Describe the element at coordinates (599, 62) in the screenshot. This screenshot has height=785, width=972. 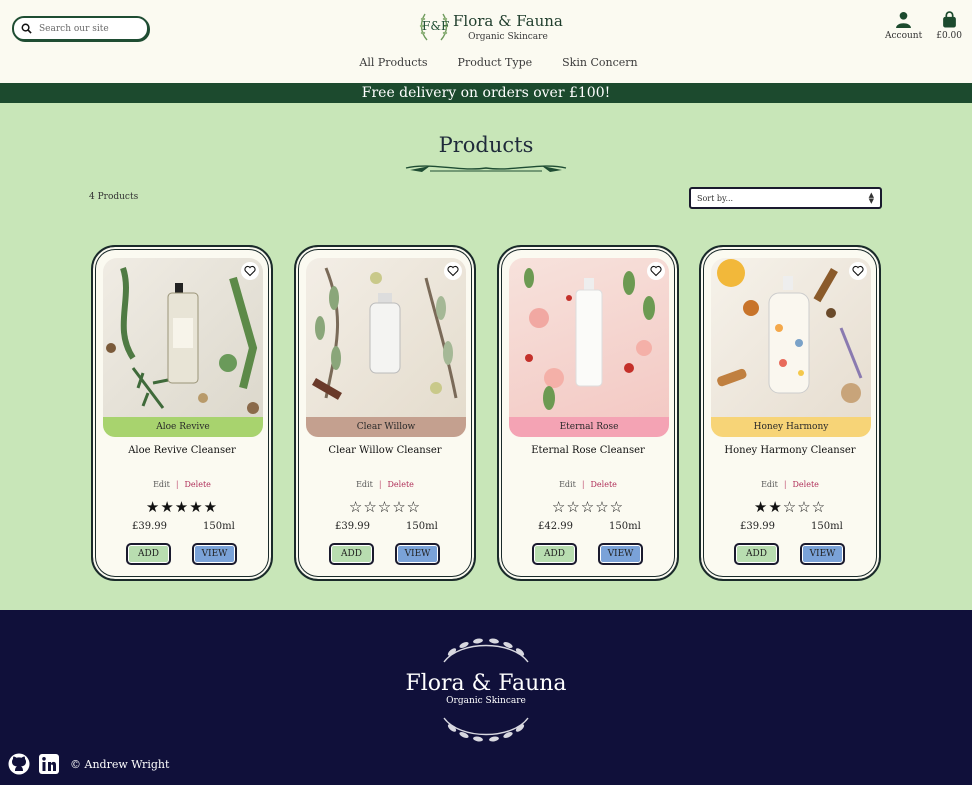
I see `nav-skin-concern: Skin Concern` at that location.